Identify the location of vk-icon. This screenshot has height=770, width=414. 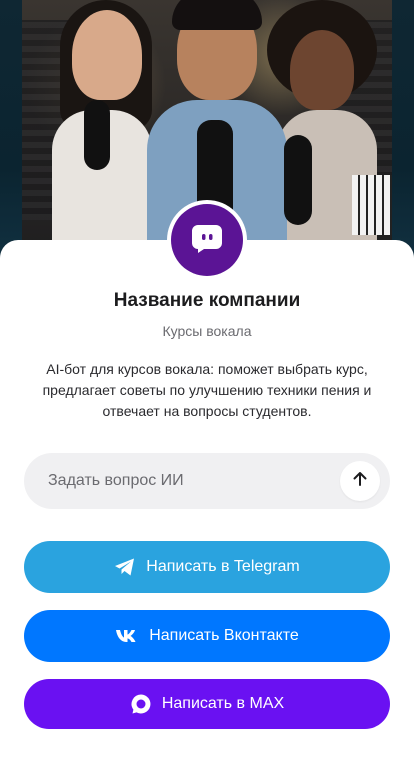
(127, 636).